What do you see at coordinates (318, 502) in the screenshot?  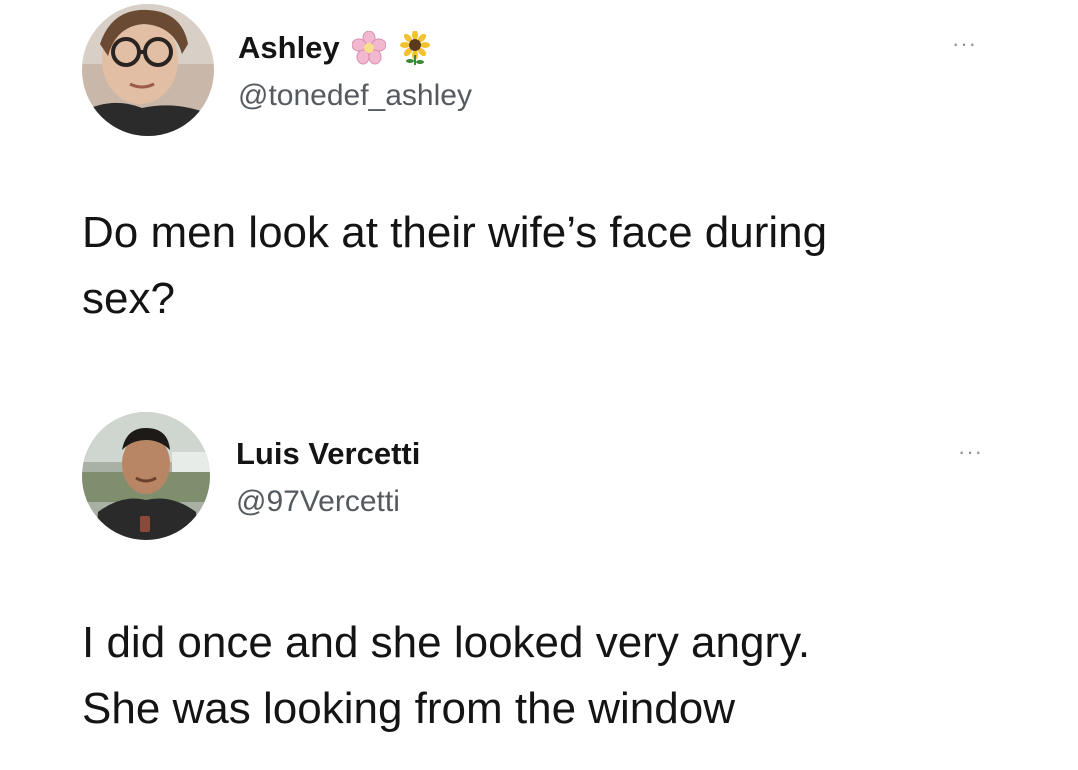 I see `author-handle: @97Vercetti` at bounding box center [318, 502].